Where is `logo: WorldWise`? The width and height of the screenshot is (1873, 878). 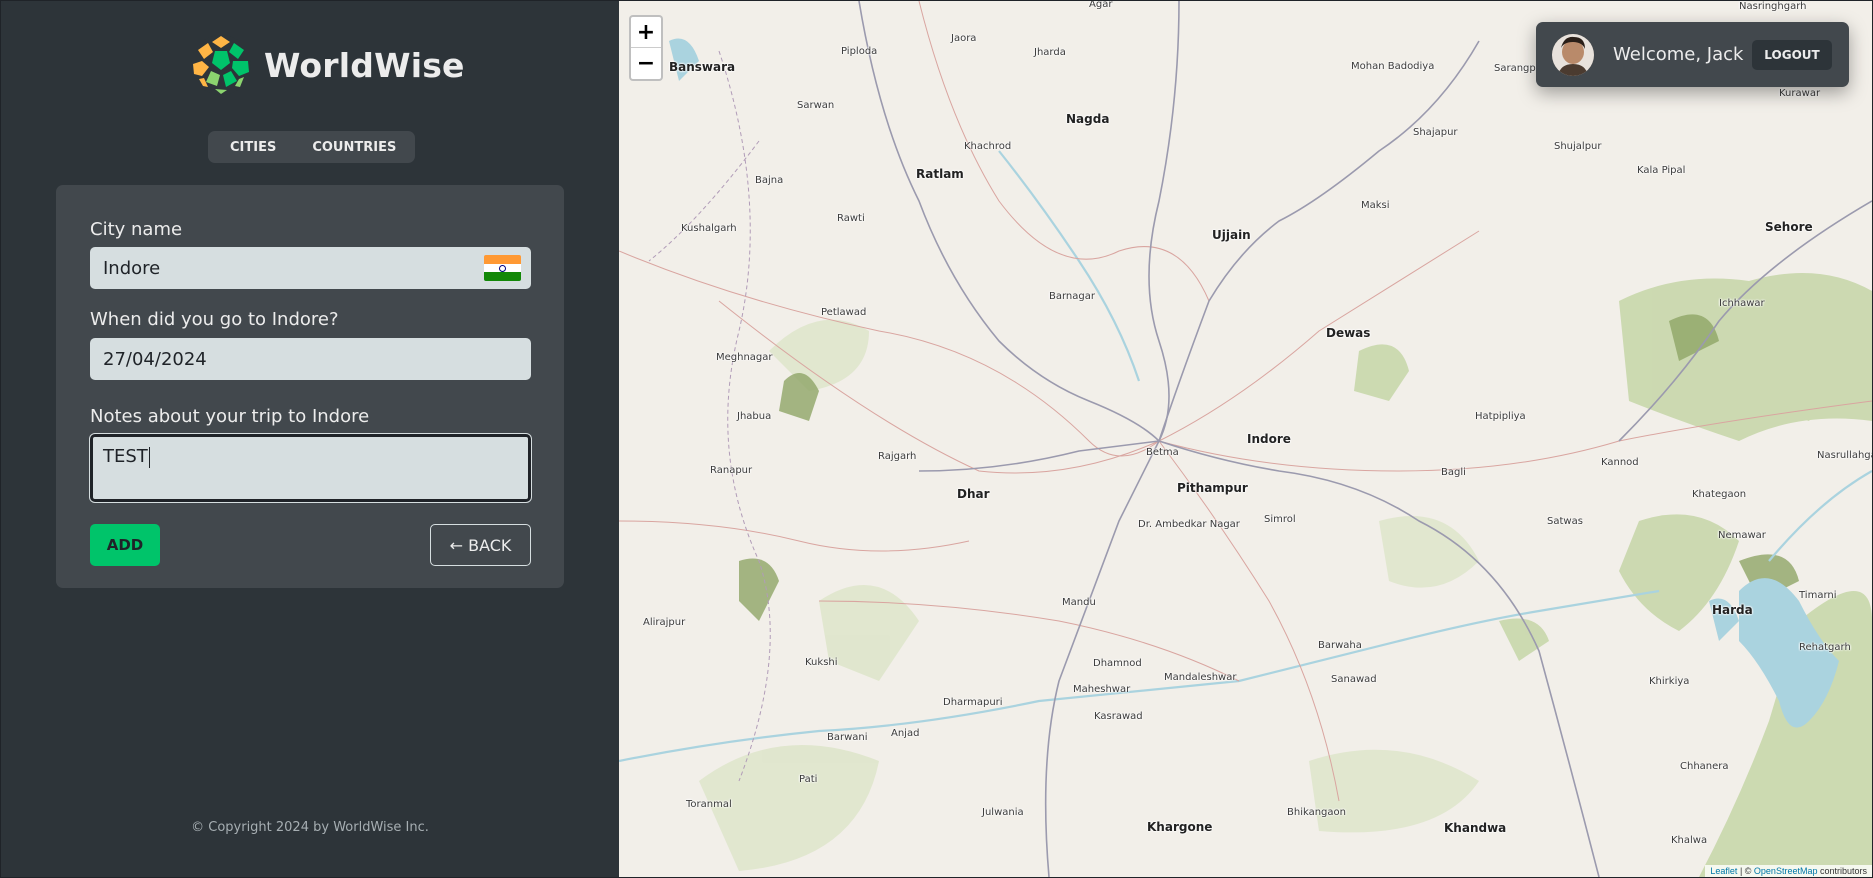
logo: WorldWise is located at coordinates (327, 65).